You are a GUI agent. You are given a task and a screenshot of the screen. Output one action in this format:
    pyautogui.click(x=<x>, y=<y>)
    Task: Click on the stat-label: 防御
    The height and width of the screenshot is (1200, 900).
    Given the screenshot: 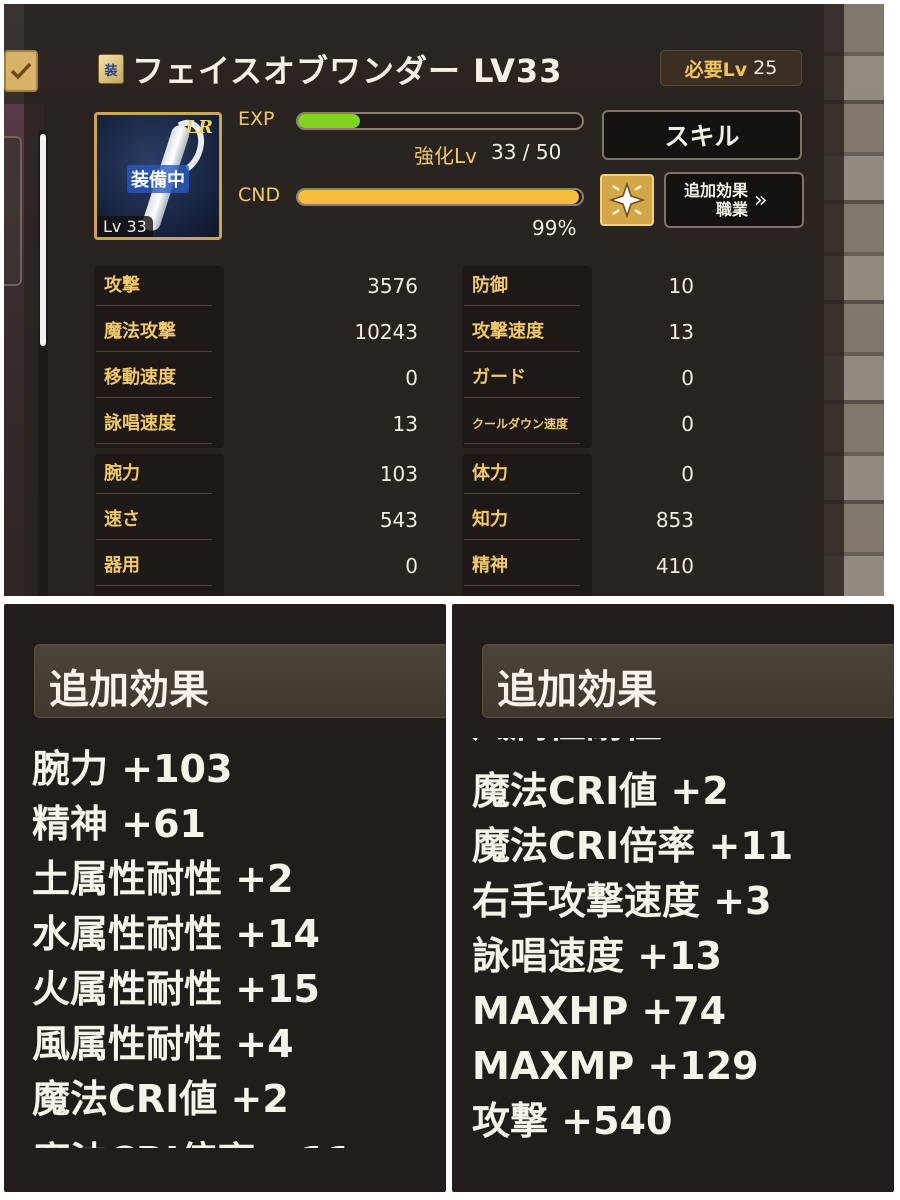 What is the action you would take?
    pyautogui.click(x=522, y=286)
    